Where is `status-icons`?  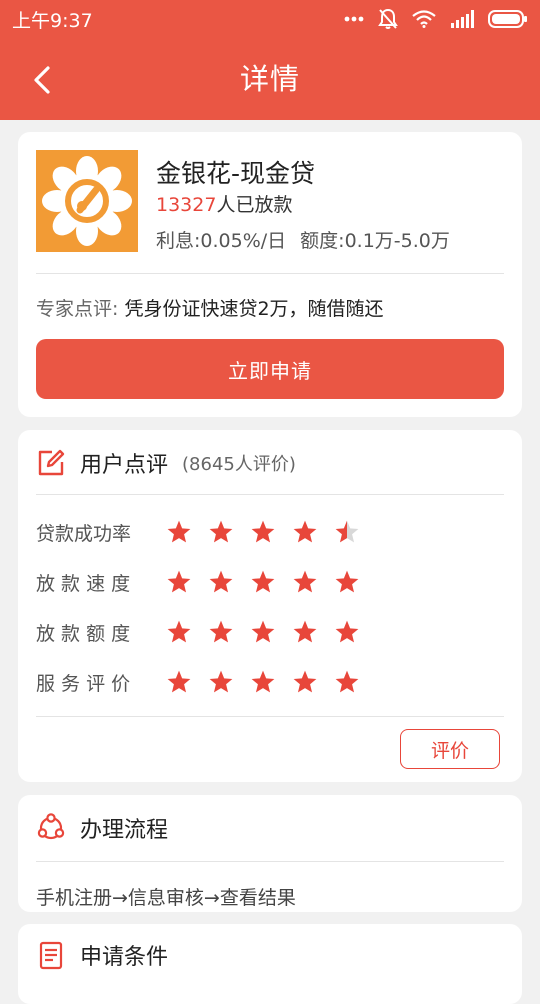 status-icons is located at coordinates (436, 19).